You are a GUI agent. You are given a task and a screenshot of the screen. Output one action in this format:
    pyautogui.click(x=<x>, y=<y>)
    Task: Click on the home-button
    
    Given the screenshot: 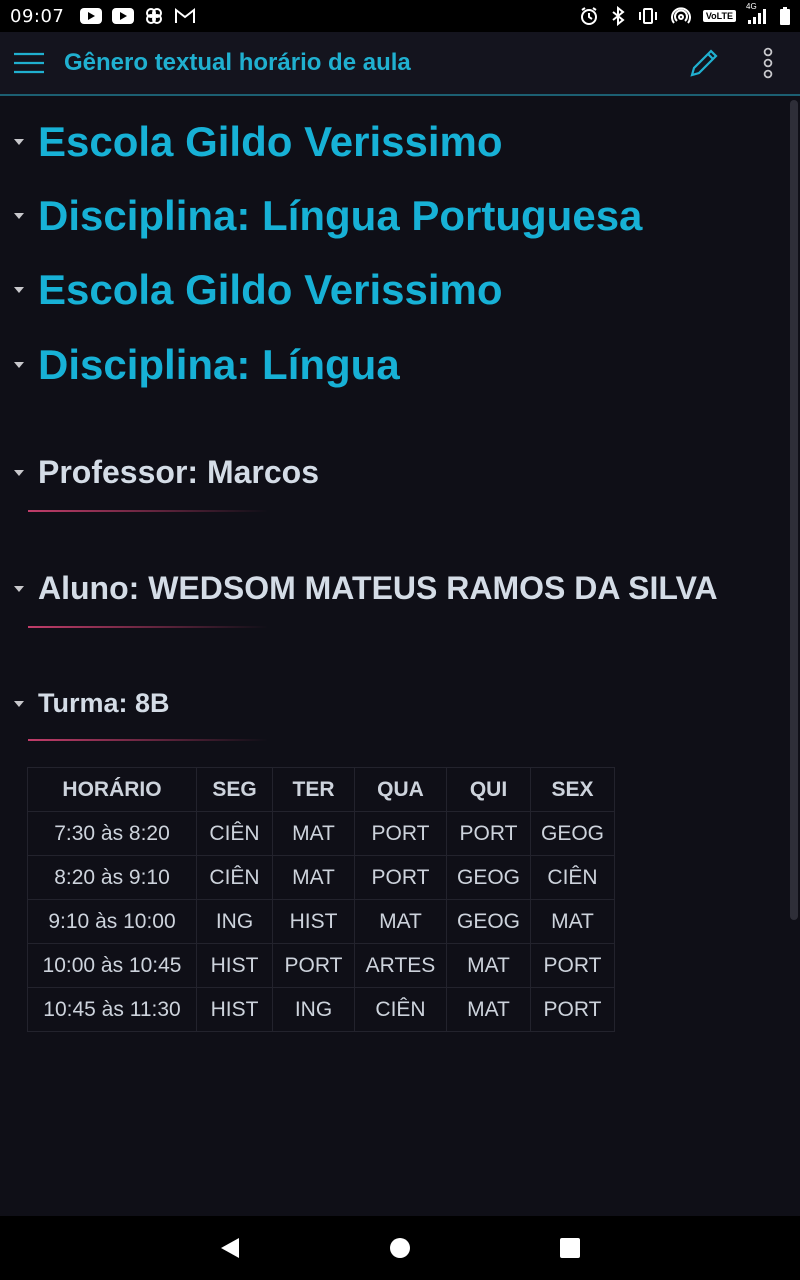 What is the action you would take?
    pyautogui.click(x=400, y=1248)
    